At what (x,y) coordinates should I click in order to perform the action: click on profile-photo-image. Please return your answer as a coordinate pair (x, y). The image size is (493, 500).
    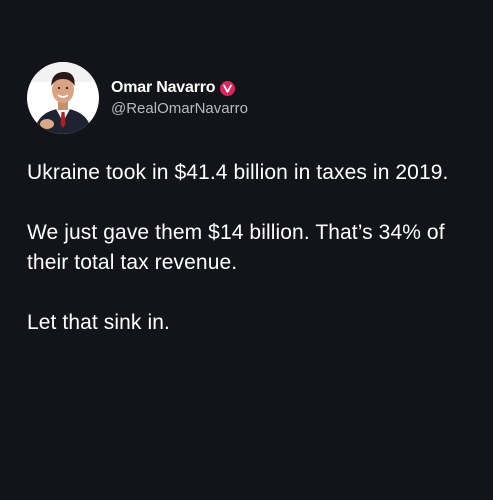
    Looking at the image, I should click on (63, 98).